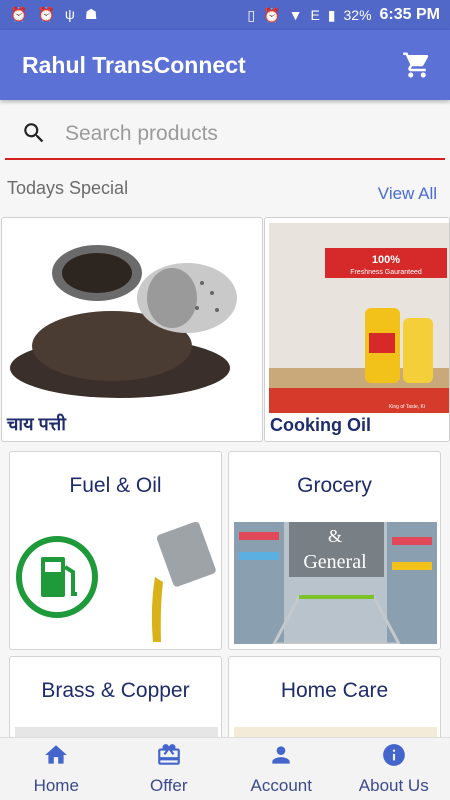 The image size is (450, 800). I want to click on special-label-tea: चाय पत्ती, so click(36, 424).